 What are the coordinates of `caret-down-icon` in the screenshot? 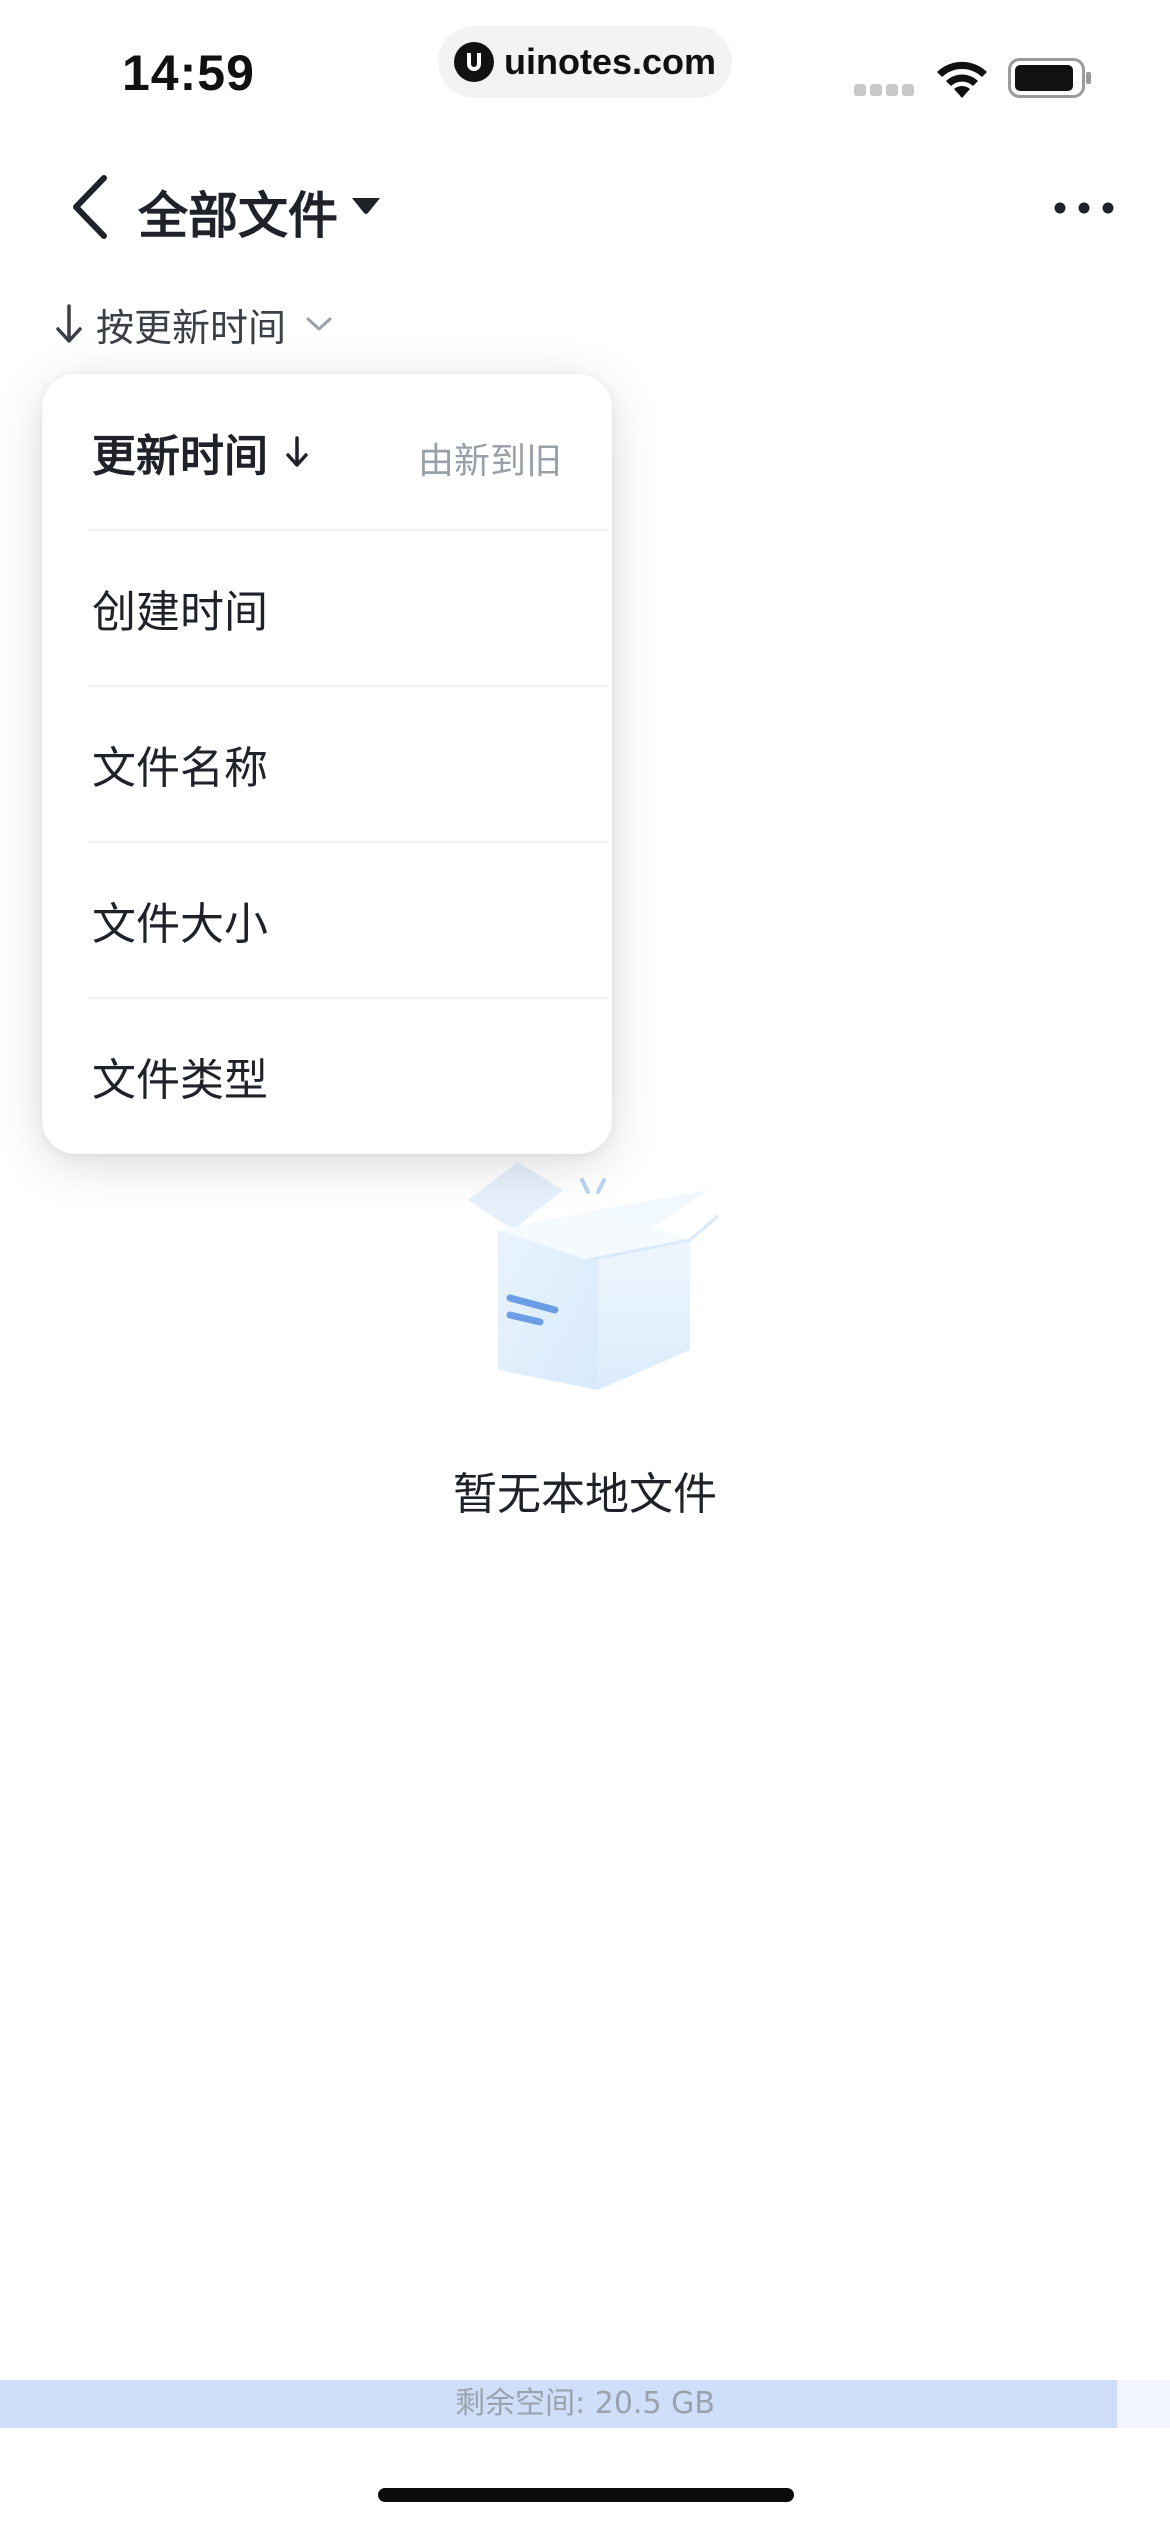 It's located at (366, 206).